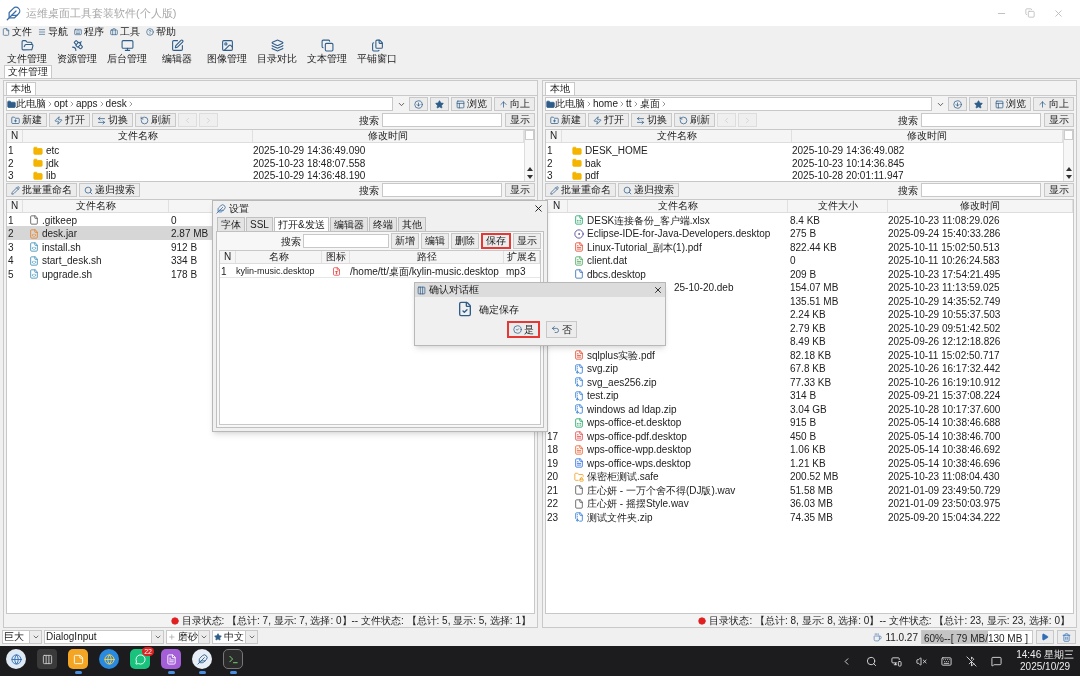 The image size is (1080, 676). Describe the element at coordinates (813, 247) in the screenshot. I see `file-size: 822.44 KB` at that location.